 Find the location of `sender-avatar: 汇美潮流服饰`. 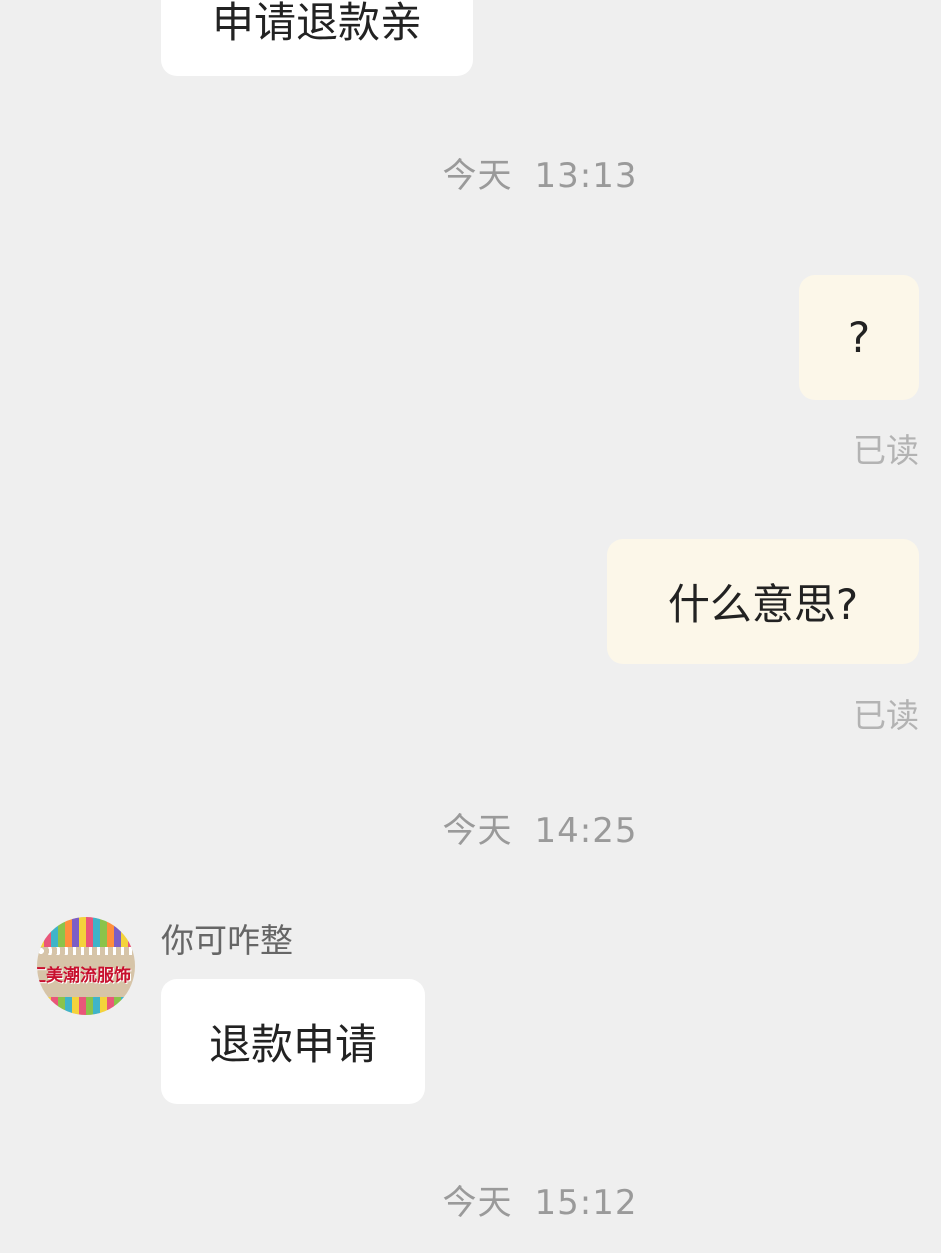

sender-avatar: 汇美潮流服饰 is located at coordinates (86, 966).